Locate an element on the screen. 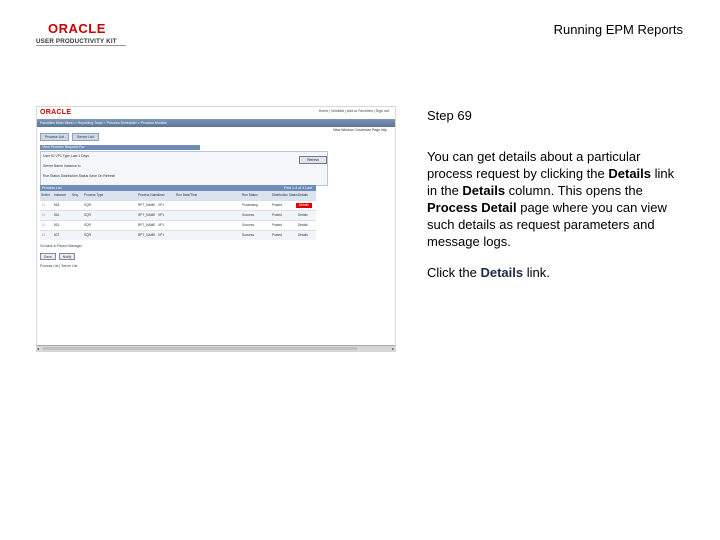 This screenshot has height=540, width=720. filter-row: Server Name Instance to is located at coordinates (62, 166).